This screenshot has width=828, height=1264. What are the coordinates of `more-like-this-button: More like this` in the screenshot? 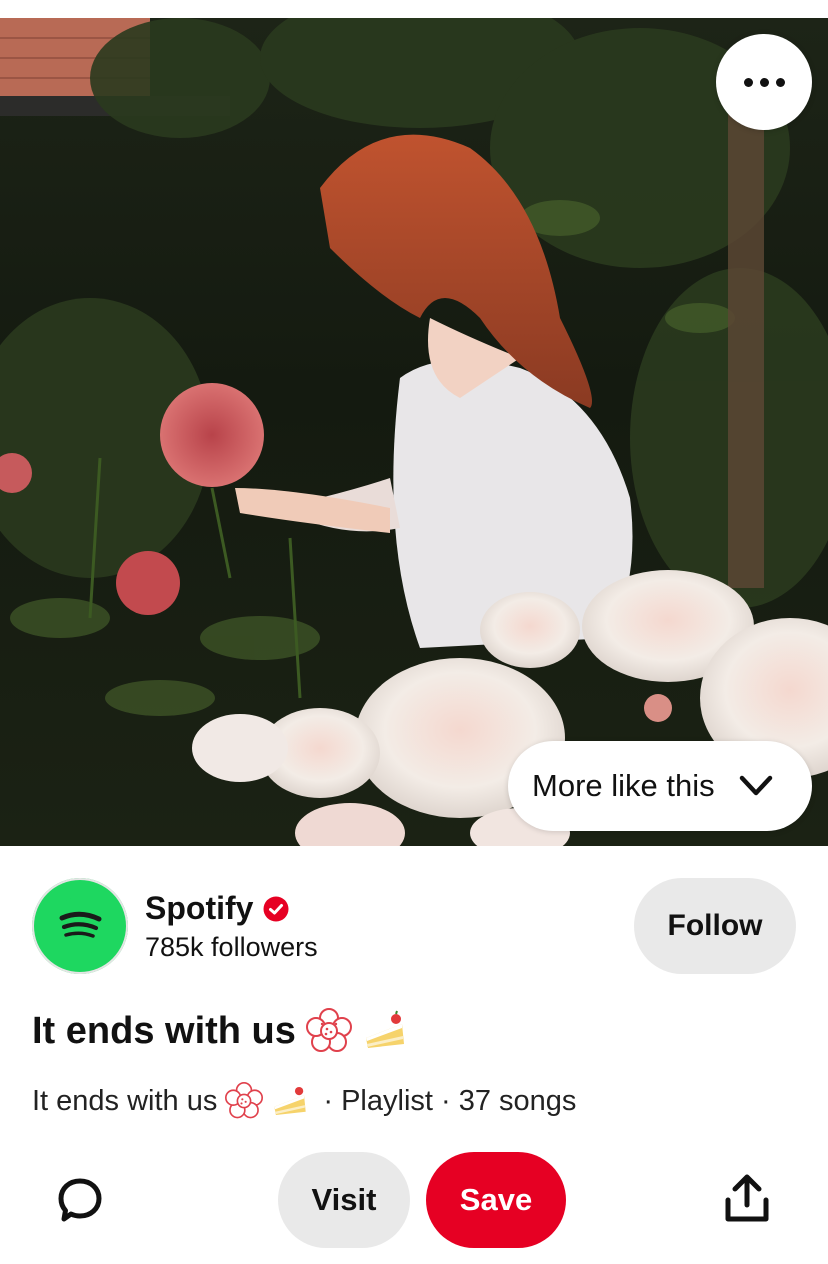 It's located at (660, 786).